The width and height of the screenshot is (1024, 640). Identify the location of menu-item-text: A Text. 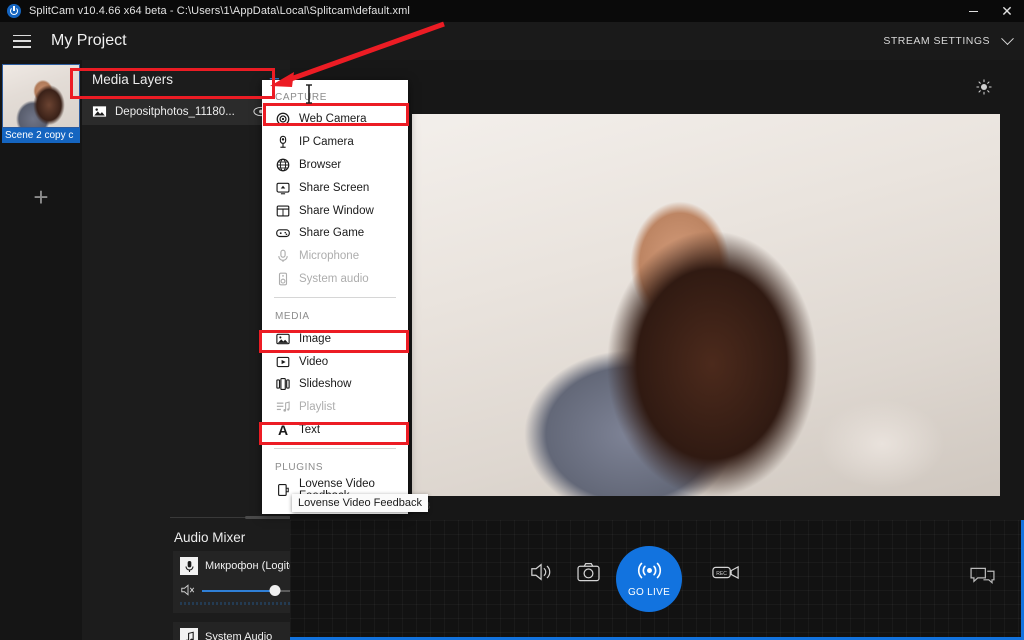
(335, 430).